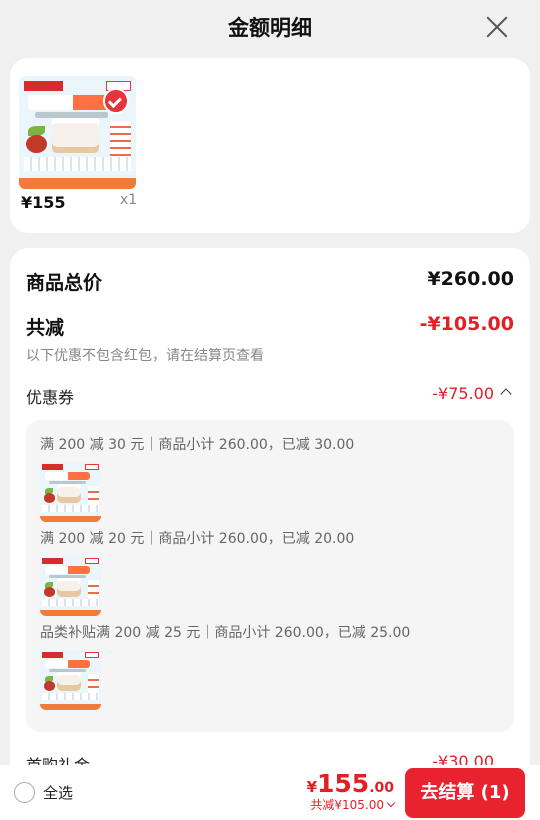  I want to click on total-label: 商品总价, so click(64, 283).